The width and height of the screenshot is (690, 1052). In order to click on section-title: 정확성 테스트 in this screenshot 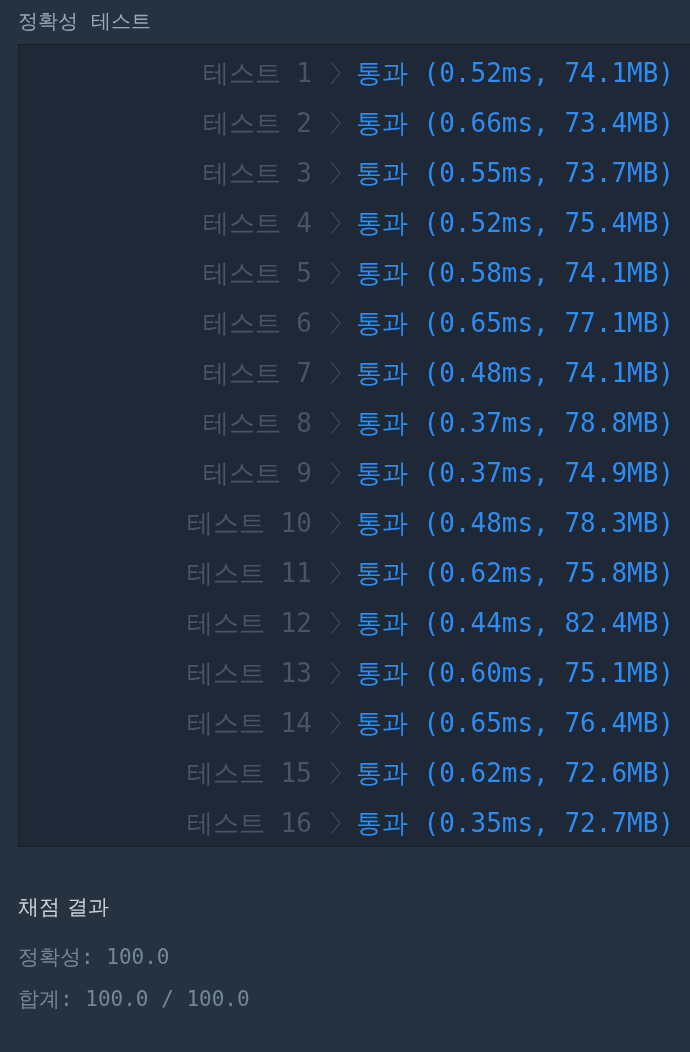, I will do `click(84, 21)`.